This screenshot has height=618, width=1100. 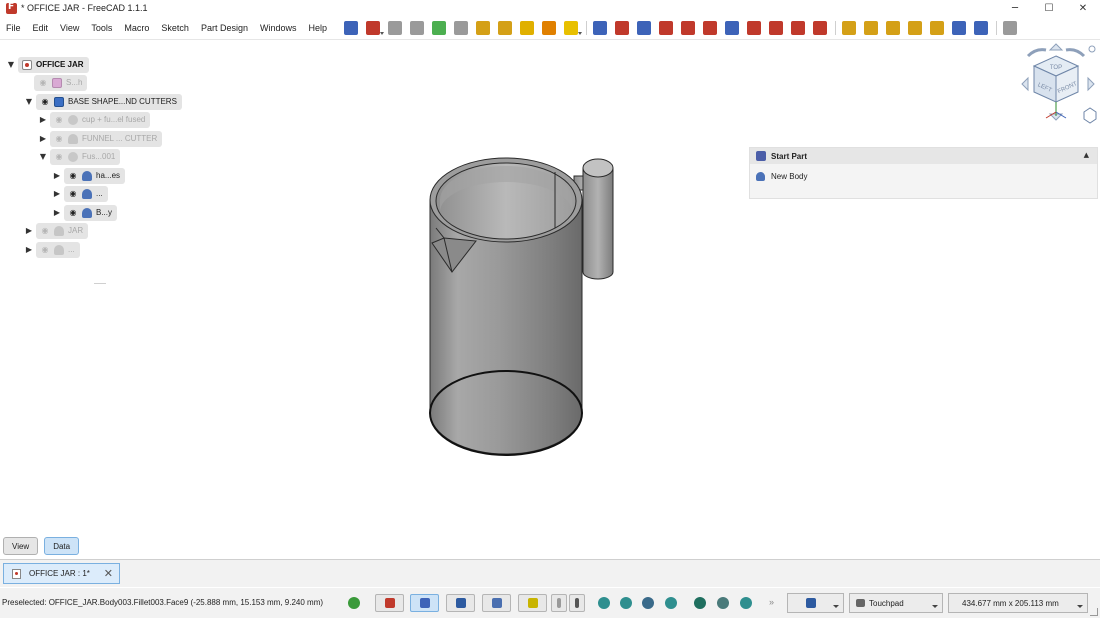 I want to click on menu-part-design: Part Design, so click(x=224, y=28).